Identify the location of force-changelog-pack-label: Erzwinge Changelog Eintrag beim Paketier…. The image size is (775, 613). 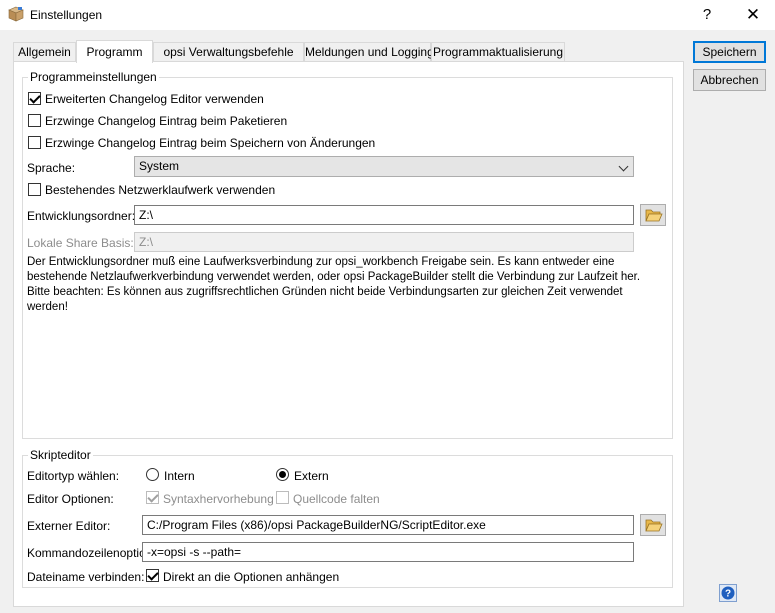
(166, 121).